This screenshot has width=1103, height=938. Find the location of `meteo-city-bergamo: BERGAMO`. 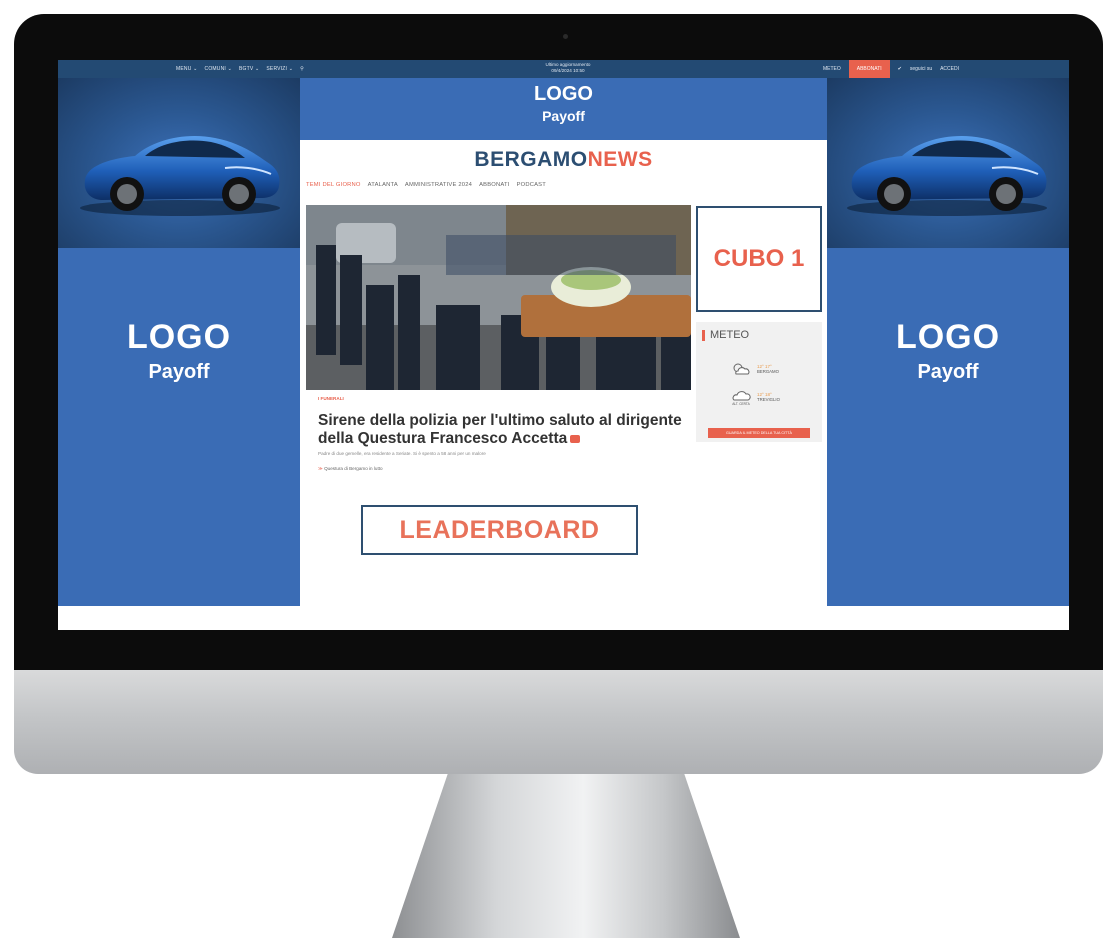

meteo-city-bergamo: BERGAMO is located at coordinates (768, 371).